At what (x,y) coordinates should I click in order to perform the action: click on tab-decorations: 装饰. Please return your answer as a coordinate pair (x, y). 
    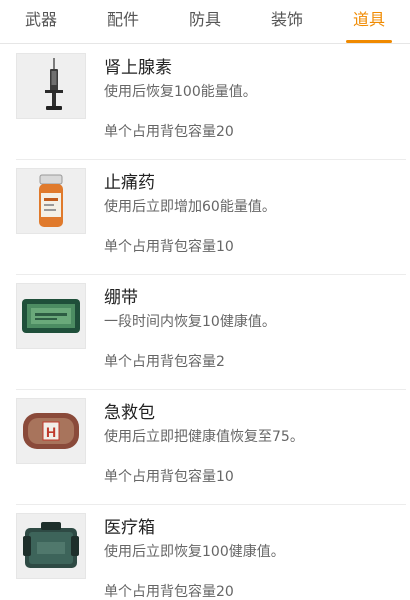
    Looking at the image, I should click on (287, 22).